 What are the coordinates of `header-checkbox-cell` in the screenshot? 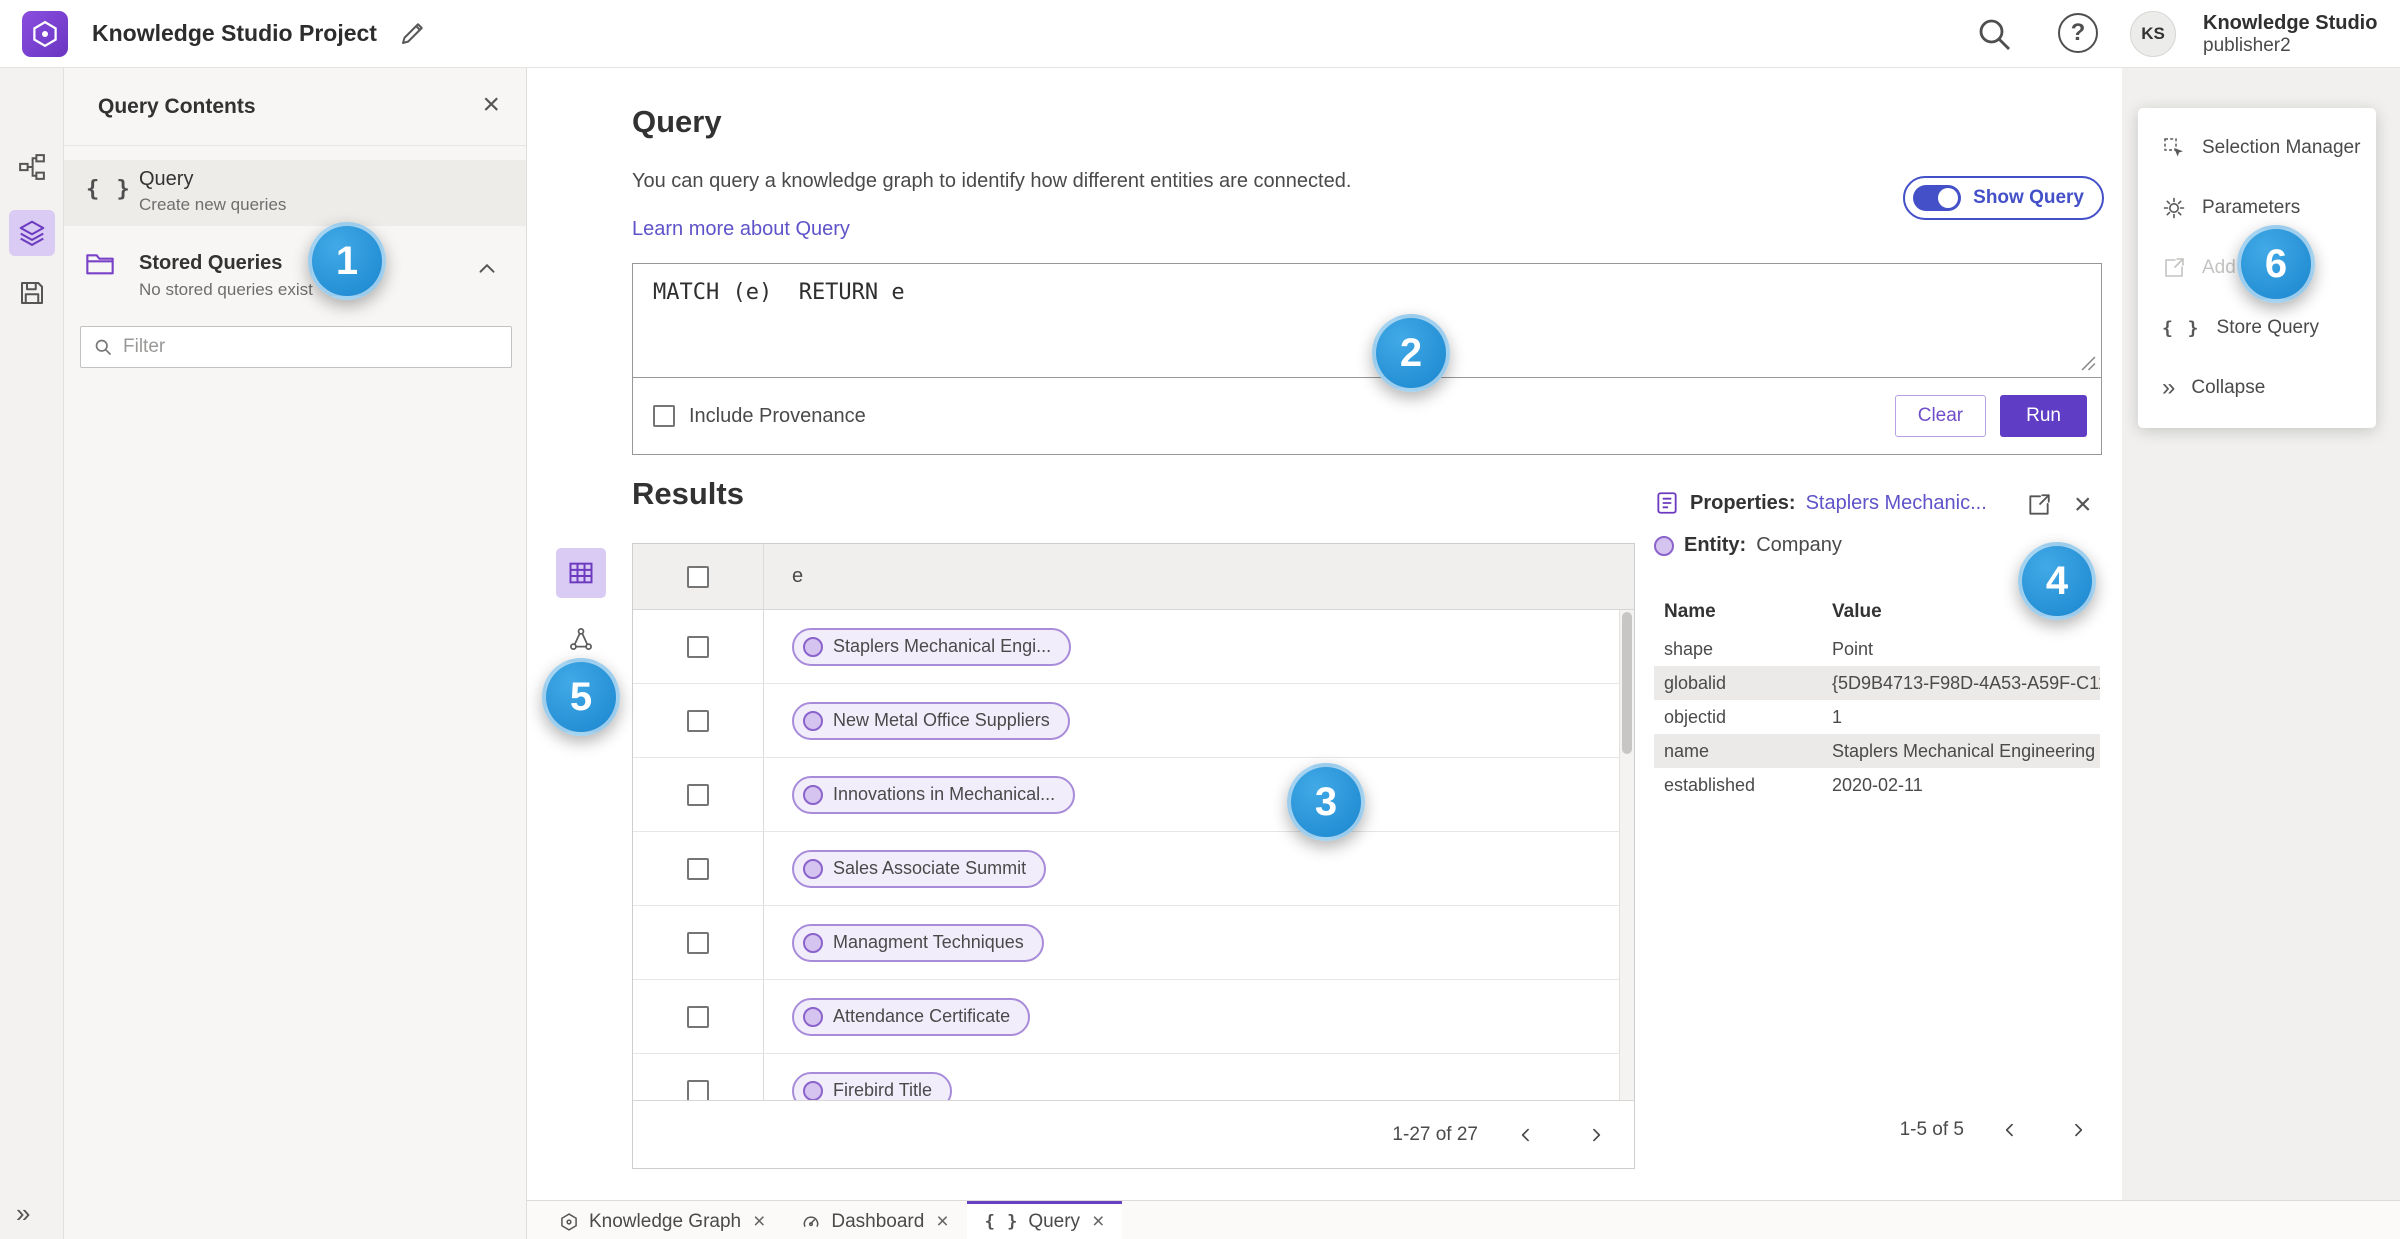 It's located at (698, 576).